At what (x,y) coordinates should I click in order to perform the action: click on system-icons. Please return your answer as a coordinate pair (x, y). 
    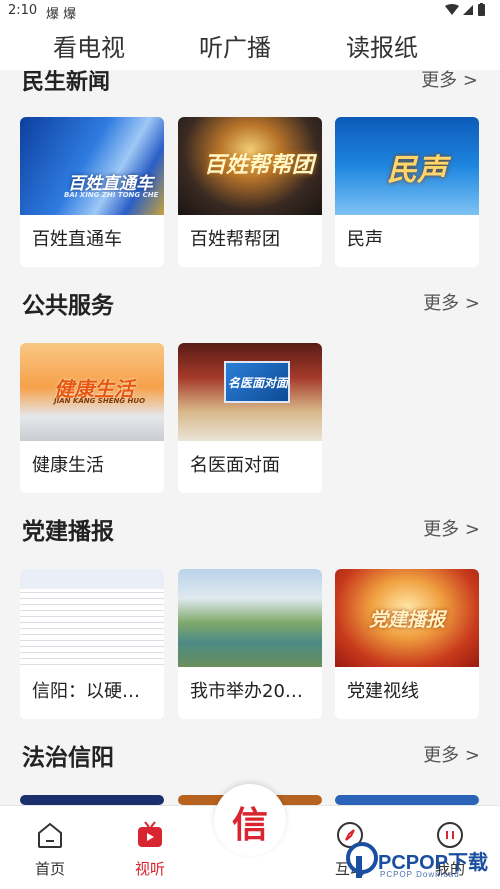
    Looking at the image, I should click on (467, 12).